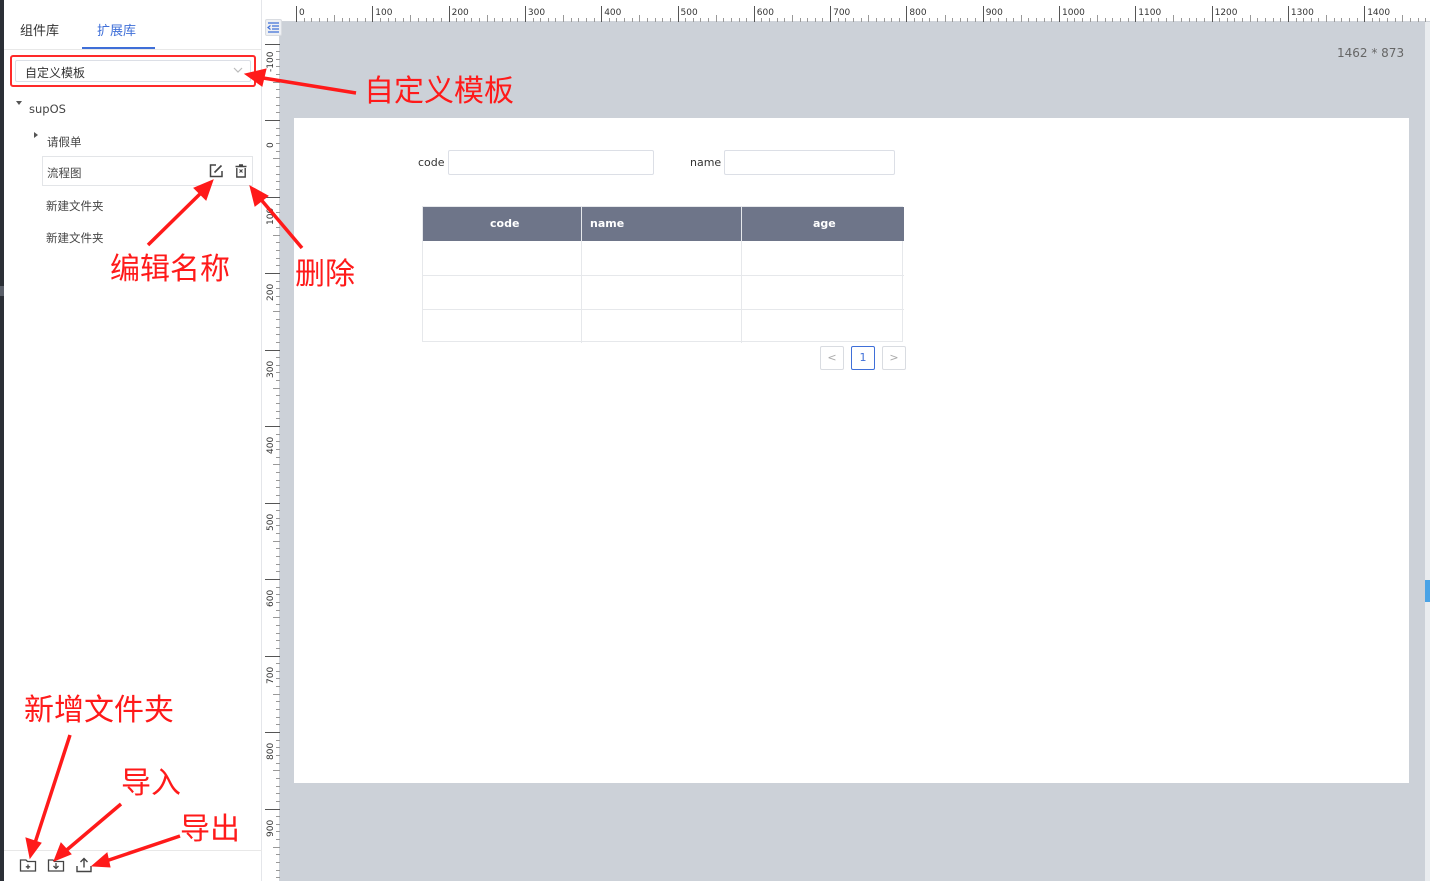 This screenshot has height=881, width=1430. Describe the element at coordinates (551, 162) in the screenshot. I see `code-input` at that location.